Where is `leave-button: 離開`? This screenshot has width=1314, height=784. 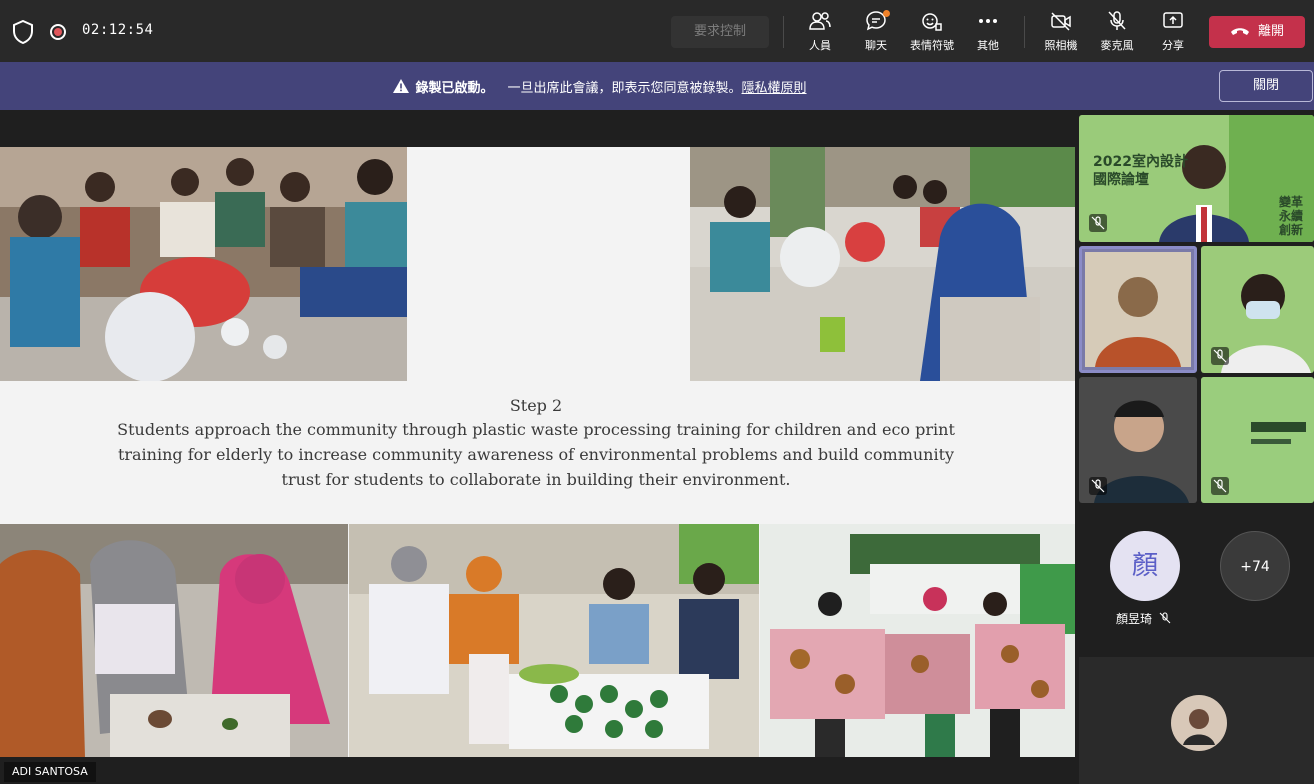
leave-button: 離開 is located at coordinates (1257, 32).